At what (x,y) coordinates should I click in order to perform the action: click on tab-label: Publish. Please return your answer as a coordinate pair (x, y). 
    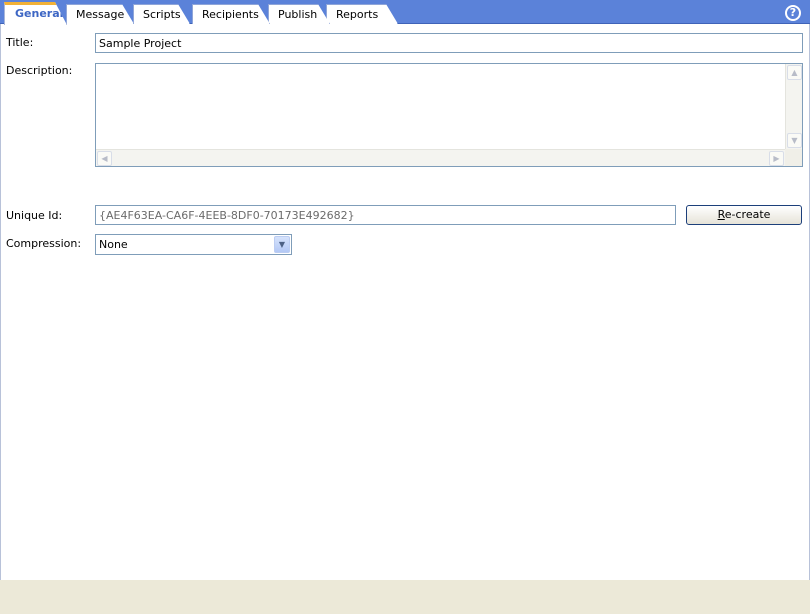
    Looking at the image, I should click on (298, 14).